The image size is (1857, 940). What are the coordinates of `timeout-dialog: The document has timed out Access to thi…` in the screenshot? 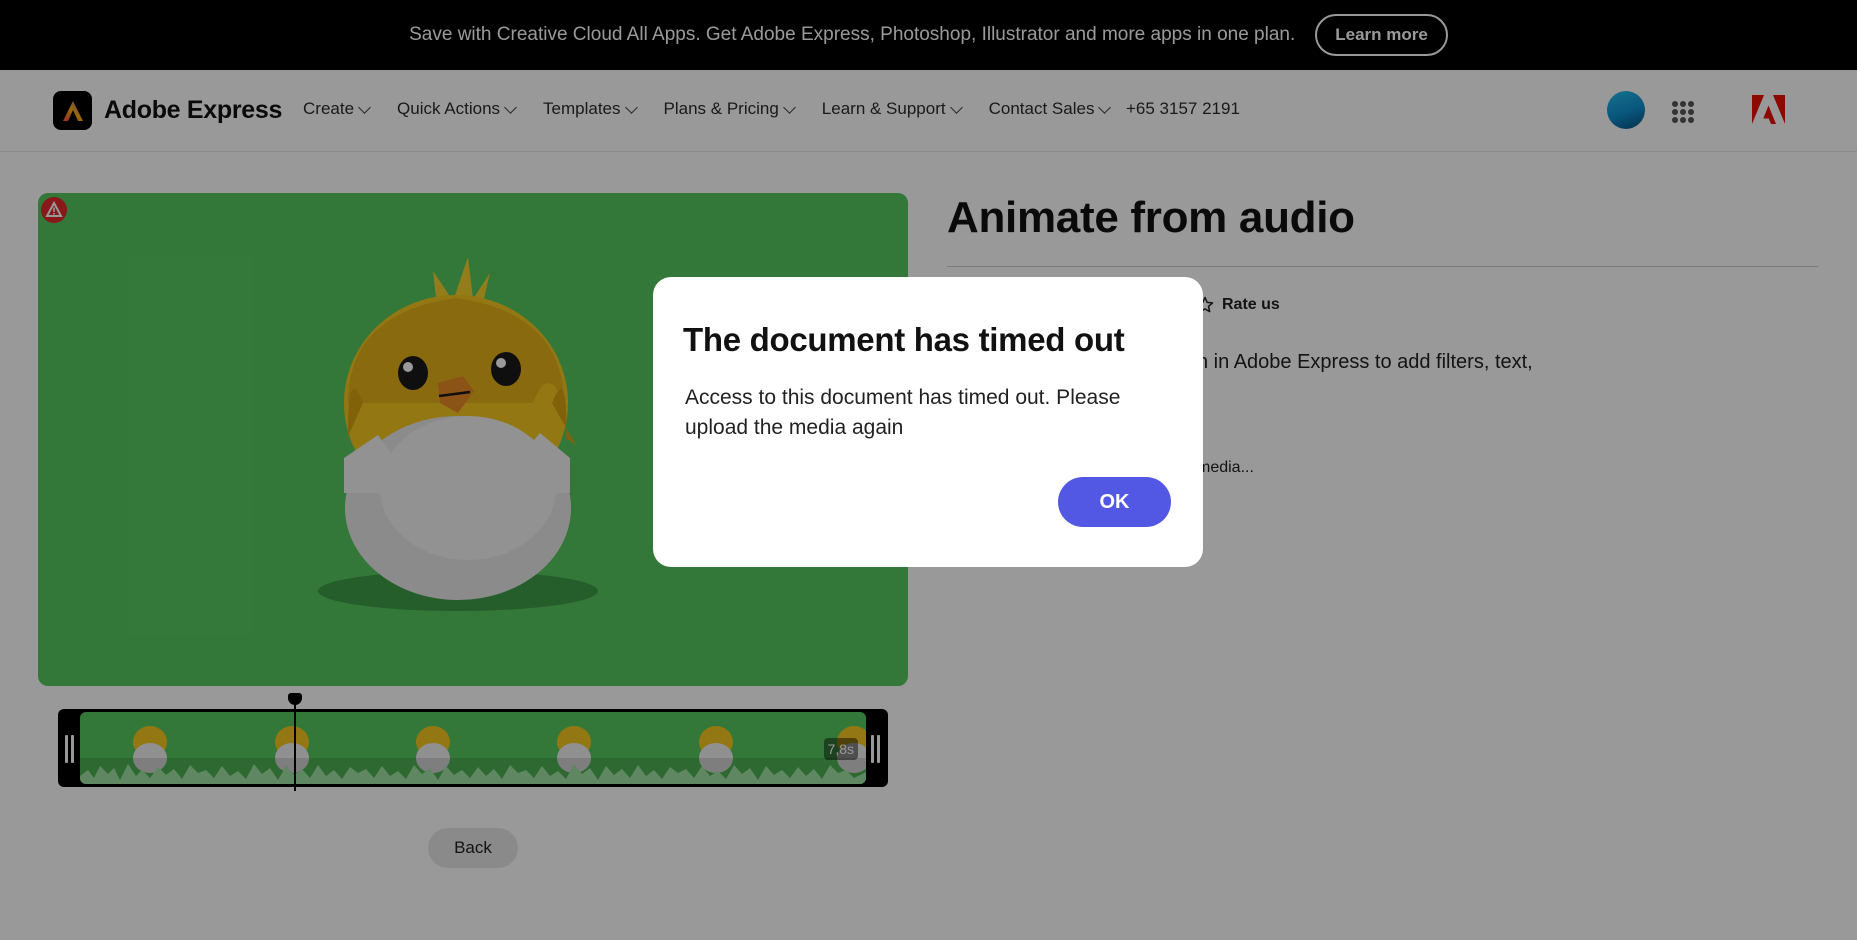 It's located at (928, 422).